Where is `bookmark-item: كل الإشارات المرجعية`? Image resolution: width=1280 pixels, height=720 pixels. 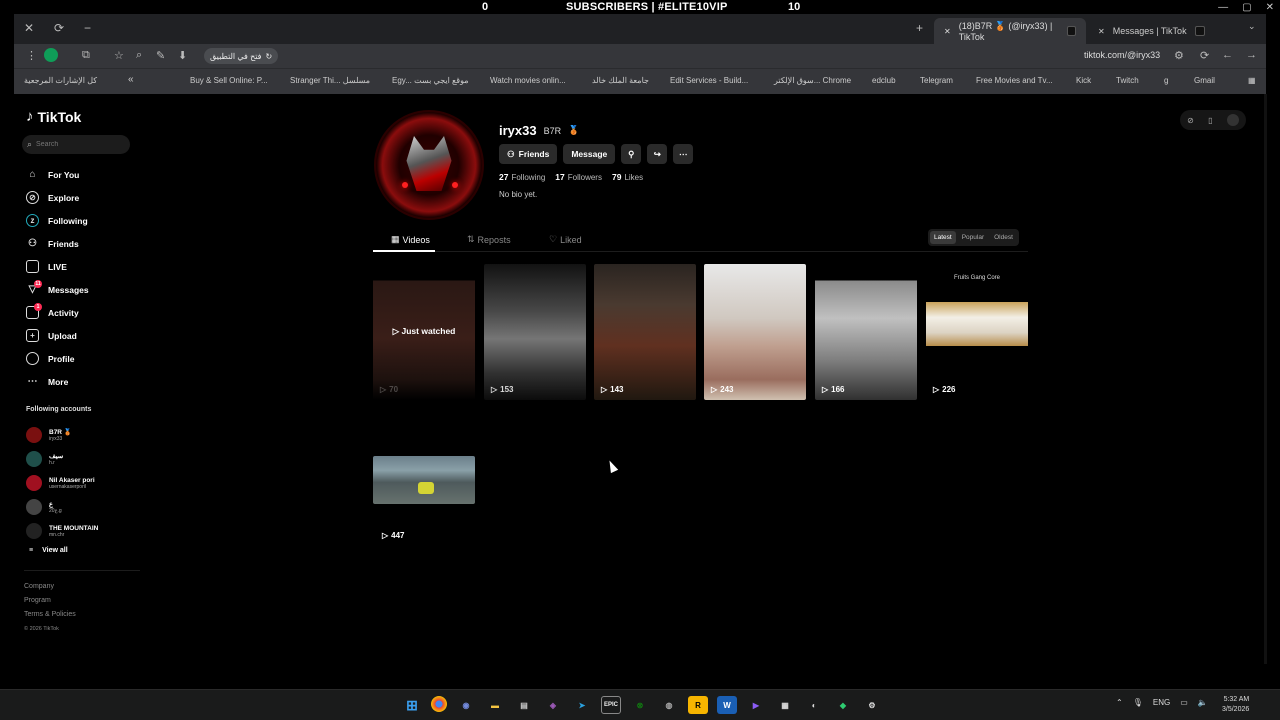 bookmark-item: كل الإشارات المرجعية is located at coordinates (60, 80).